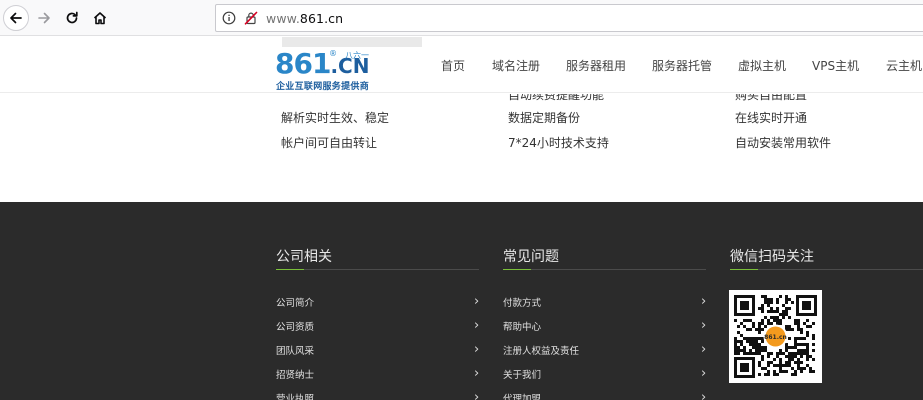 This screenshot has height=400, width=923. What do you see at coordinates (541, 350) in the screenshot?
I see `footer-link-registrant-rights: 注册人权益及责任` at bounding box center [541, 350].